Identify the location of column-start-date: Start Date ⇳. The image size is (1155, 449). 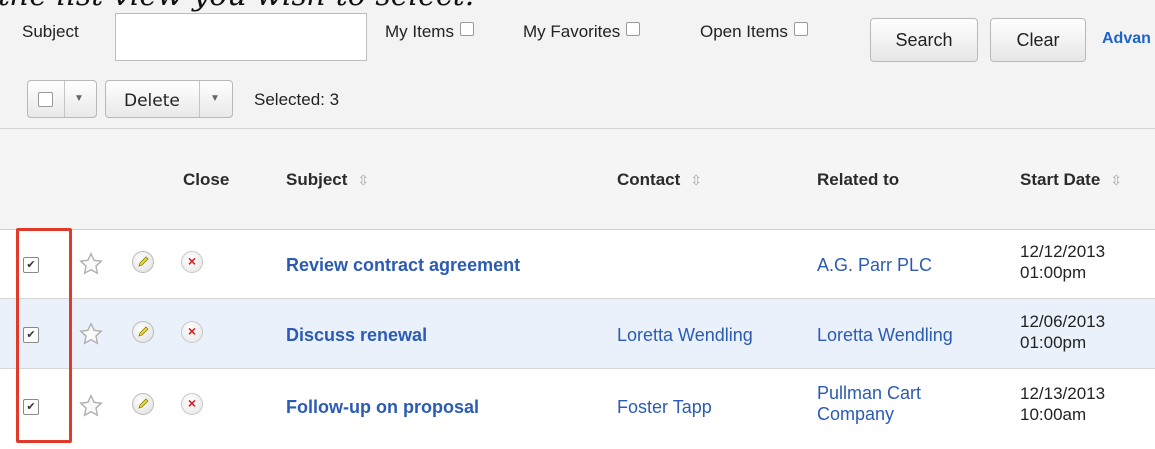
(1071, 180).